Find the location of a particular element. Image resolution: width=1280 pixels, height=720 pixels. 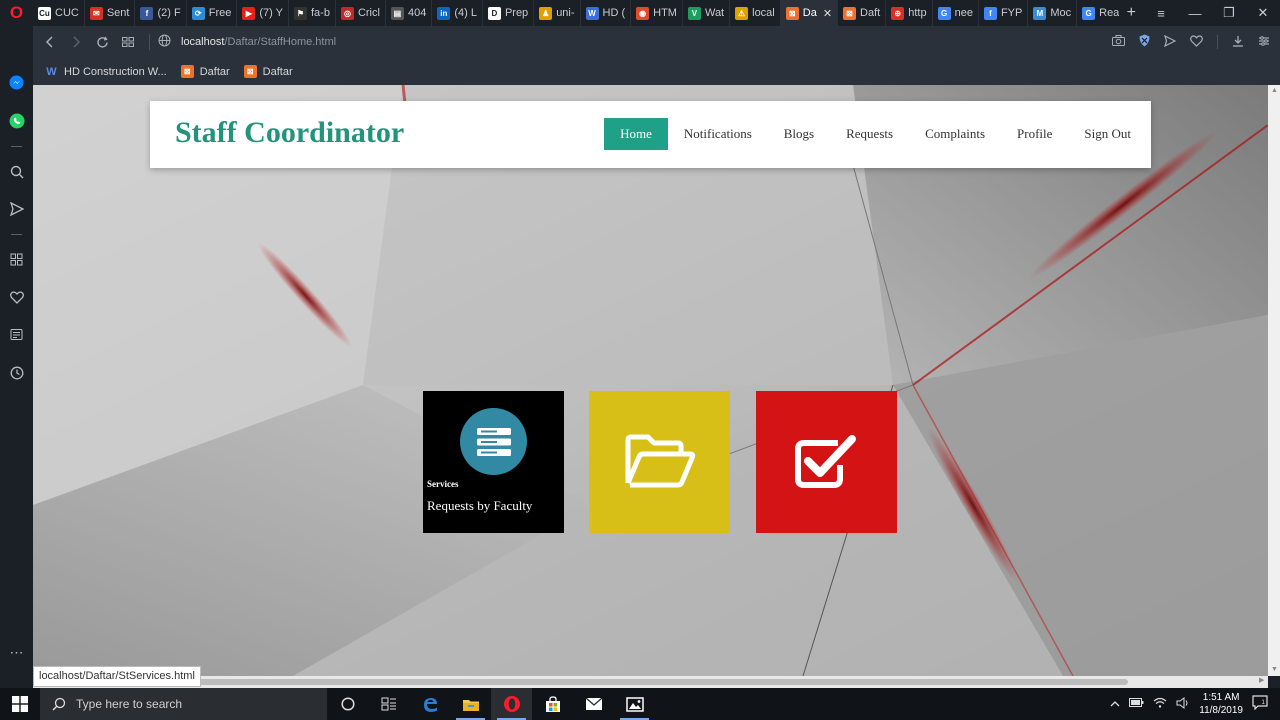

browser-tab: Gnee is located at coordinates (956, 13).